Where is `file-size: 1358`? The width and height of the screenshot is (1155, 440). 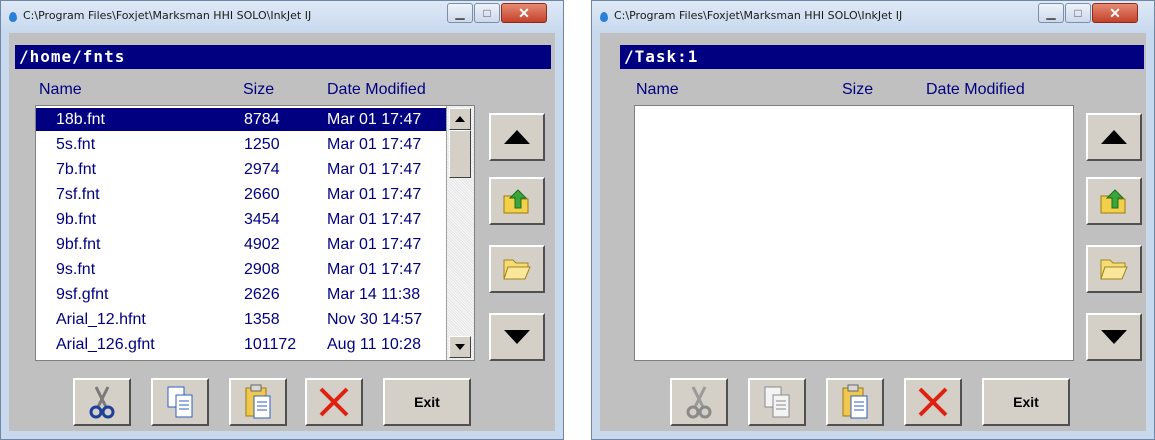 file-size: 1358 is located at coordinates (262, 319).